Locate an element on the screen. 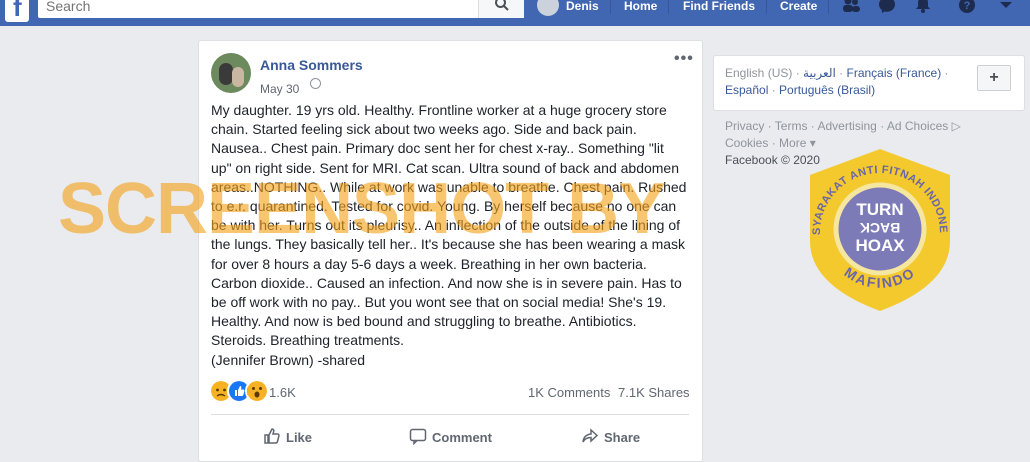 This screenshot has height=462, width=1030. language-link: العربية is located at coordinates (819, 73).